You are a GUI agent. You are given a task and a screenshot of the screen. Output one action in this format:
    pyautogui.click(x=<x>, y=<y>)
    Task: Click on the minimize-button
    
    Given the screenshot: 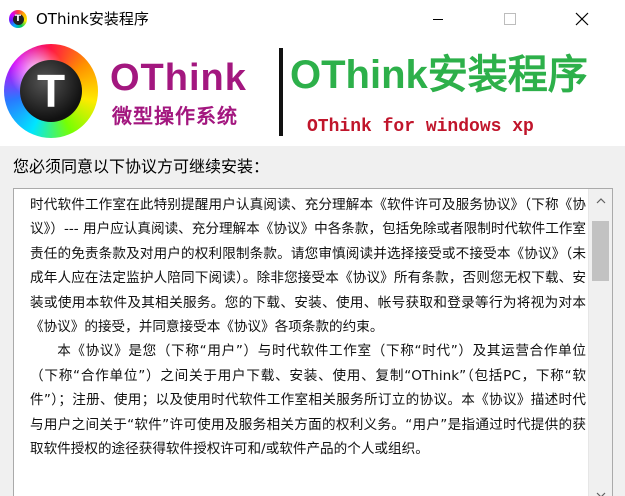 What is the action you would take?
    pyautogui.click(x=438, y=19)
    